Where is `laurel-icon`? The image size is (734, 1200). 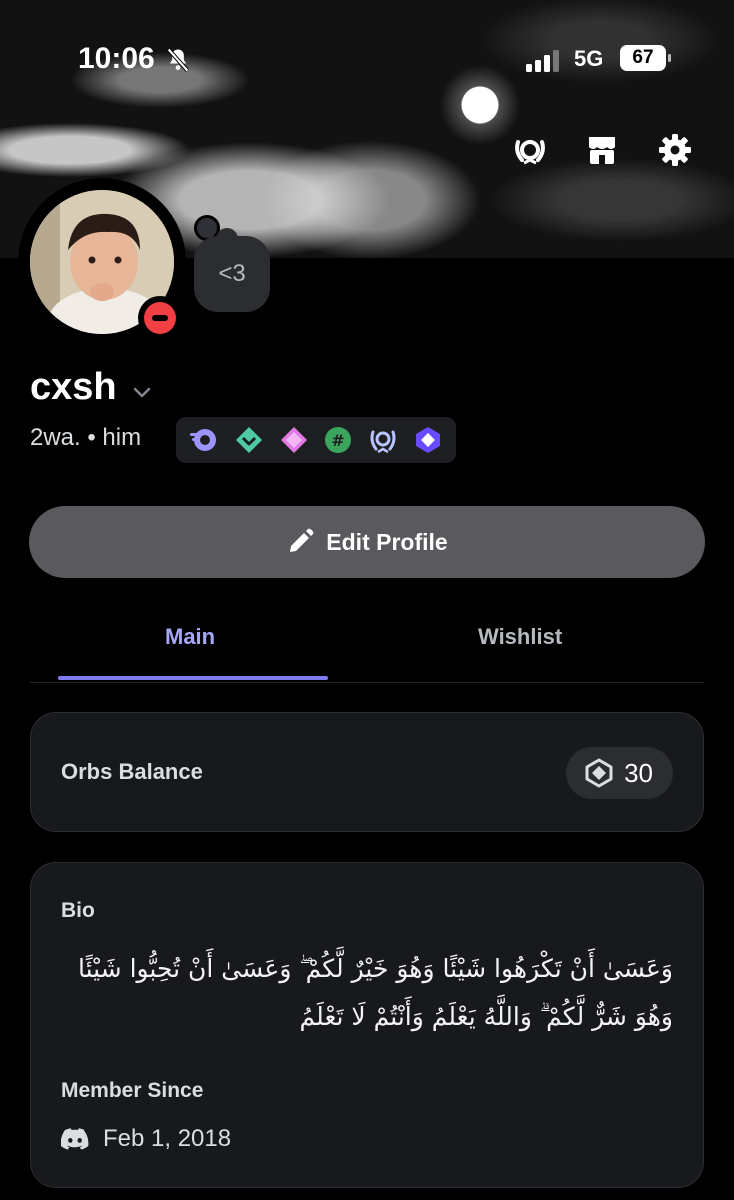
laurel-icon is located at coordinates (530, 152).